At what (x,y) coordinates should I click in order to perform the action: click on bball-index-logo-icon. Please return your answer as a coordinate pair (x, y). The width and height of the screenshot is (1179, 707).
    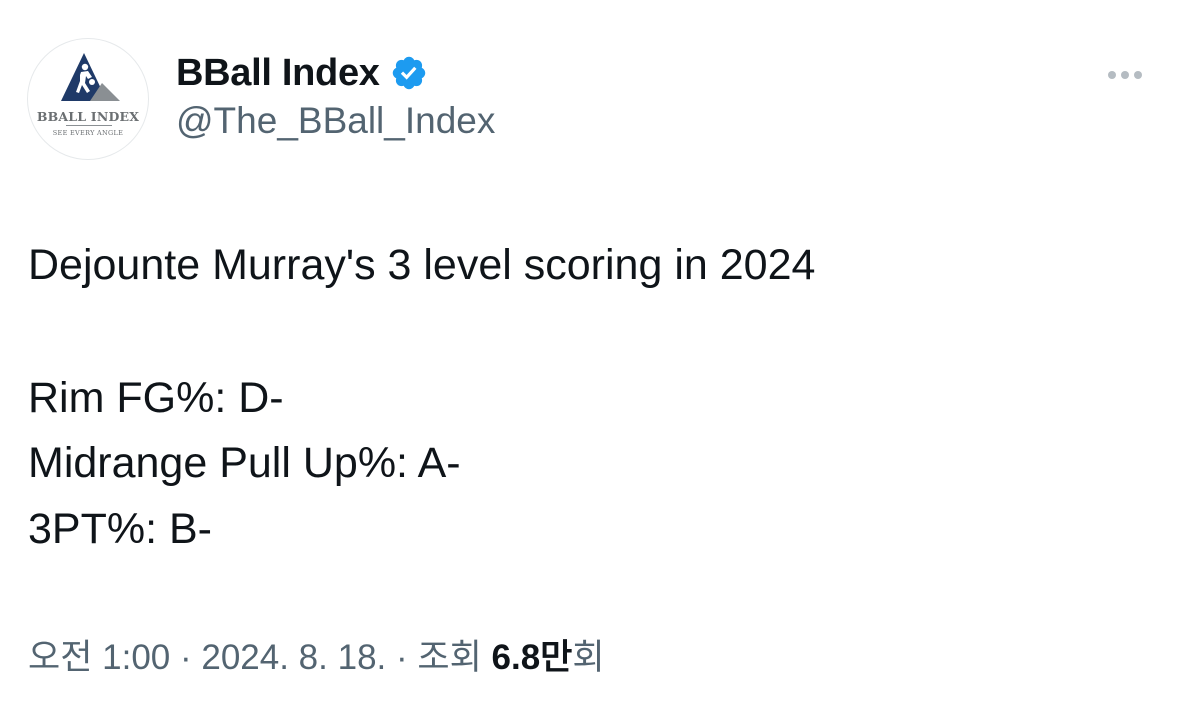
    Looking at the image, I should click on (90, 77).